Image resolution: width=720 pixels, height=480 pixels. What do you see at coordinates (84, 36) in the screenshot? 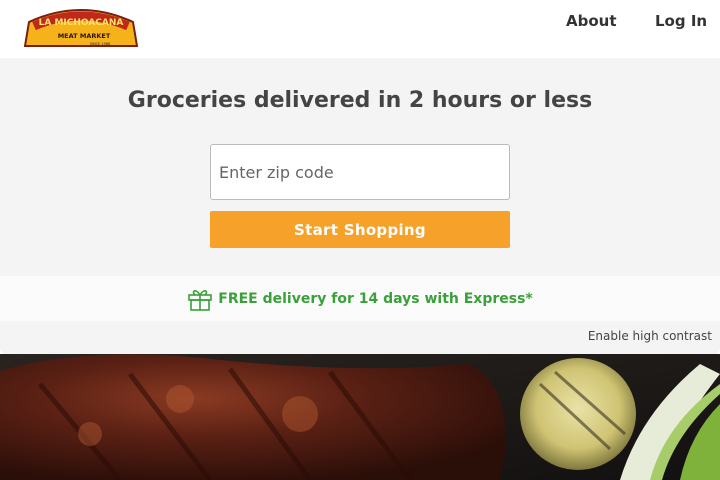
I see `logo-subtitle: MEAT MARKET` at bounding box center [84, 36].